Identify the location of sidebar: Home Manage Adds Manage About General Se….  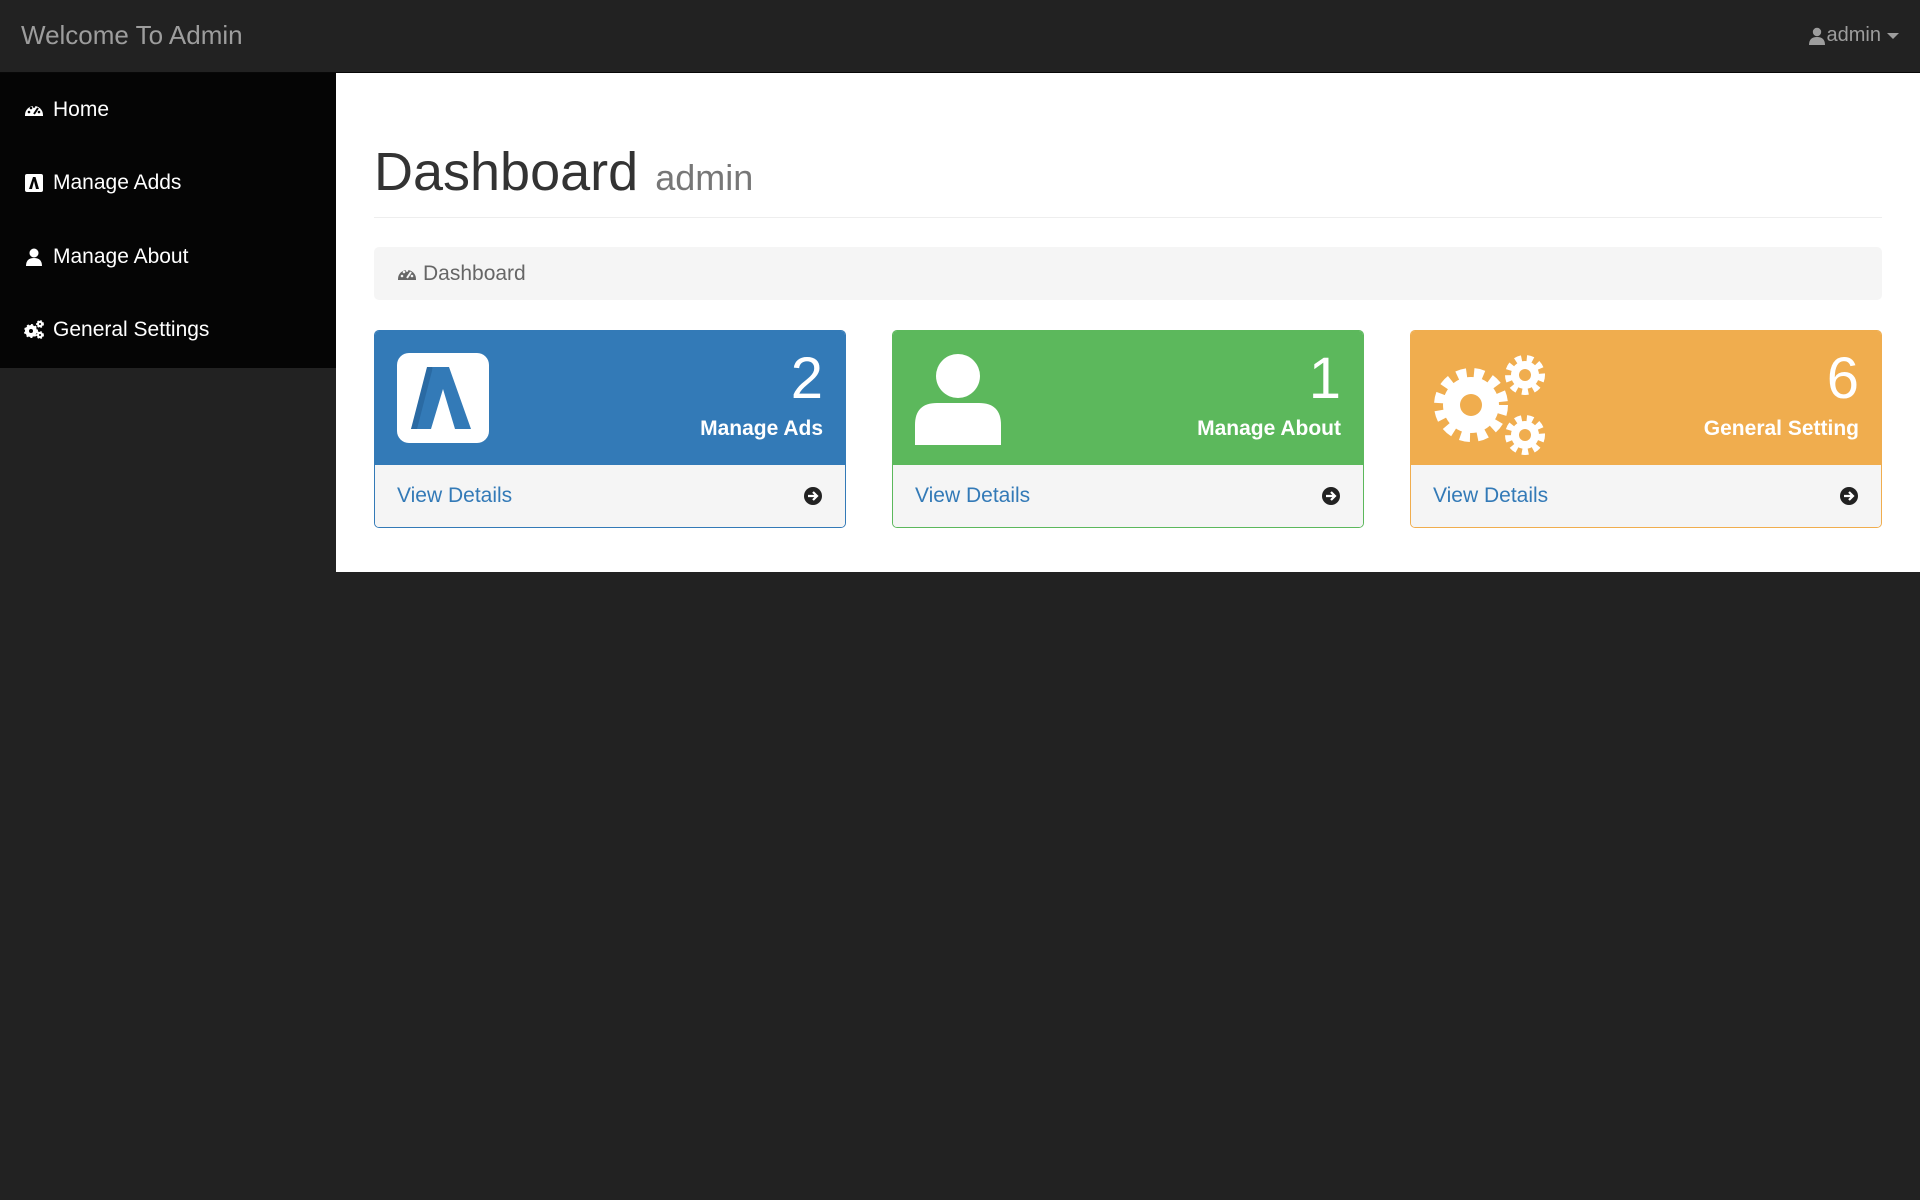
(168, 220).